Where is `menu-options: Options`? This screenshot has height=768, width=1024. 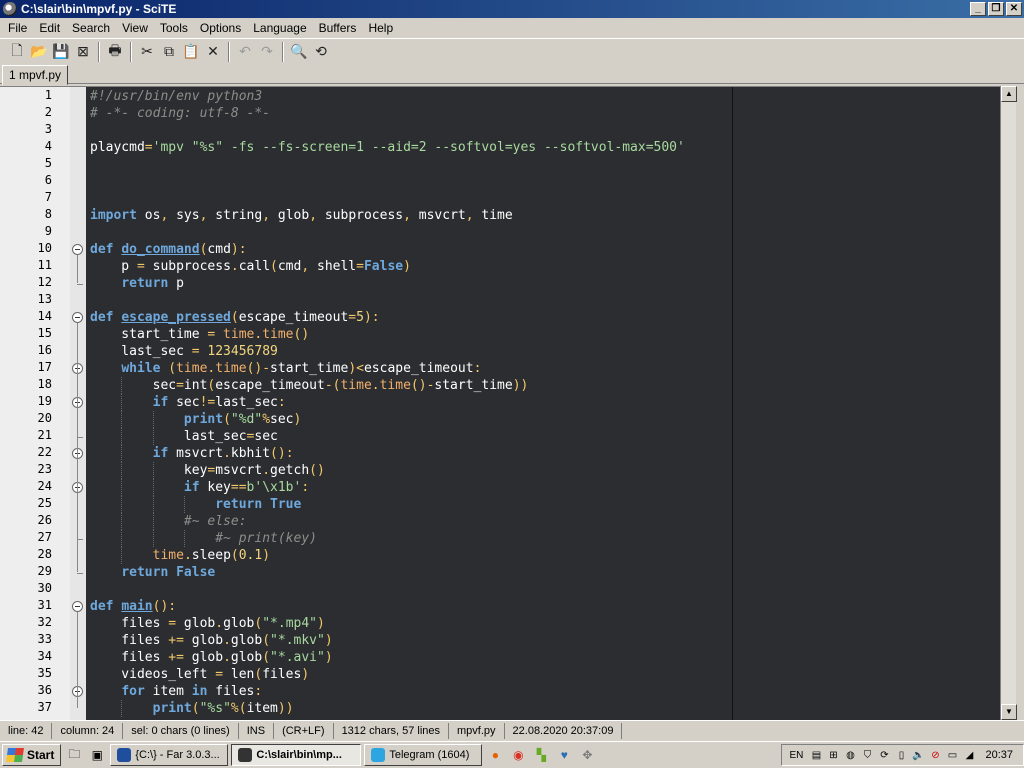
menu-options: Options is located at coordinates (220, 28).